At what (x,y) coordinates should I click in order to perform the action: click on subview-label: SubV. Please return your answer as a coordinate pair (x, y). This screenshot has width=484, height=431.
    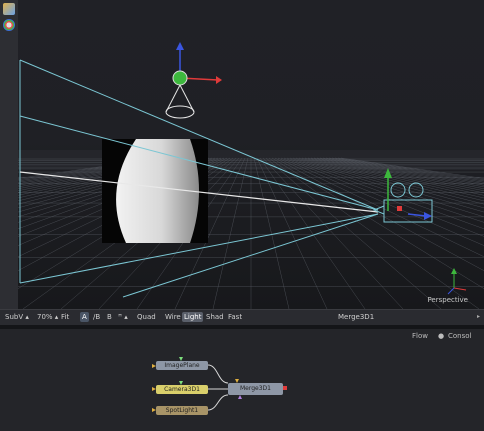
    Looking at the image, I should click on (14, 317).